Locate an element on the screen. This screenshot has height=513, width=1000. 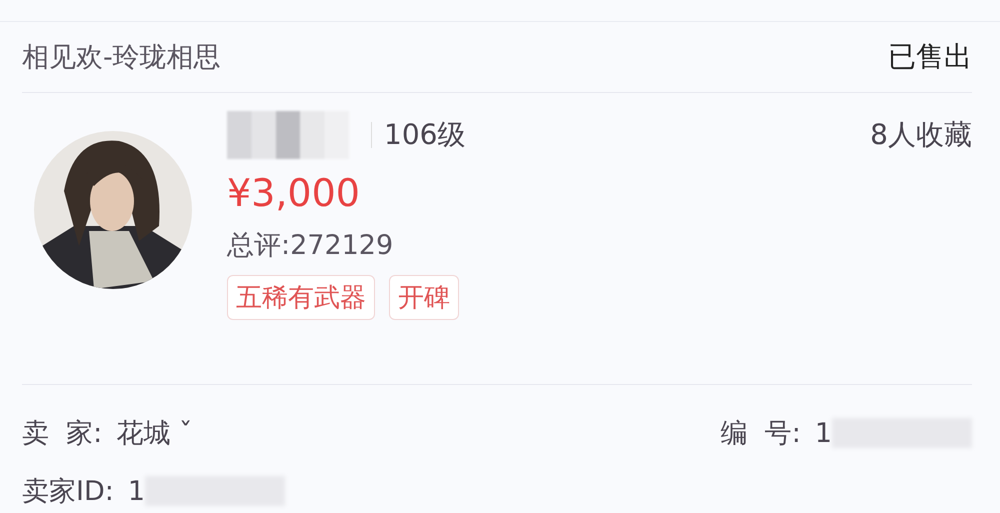
detail-label: 卖 家: is located at coordinates (62, 434).